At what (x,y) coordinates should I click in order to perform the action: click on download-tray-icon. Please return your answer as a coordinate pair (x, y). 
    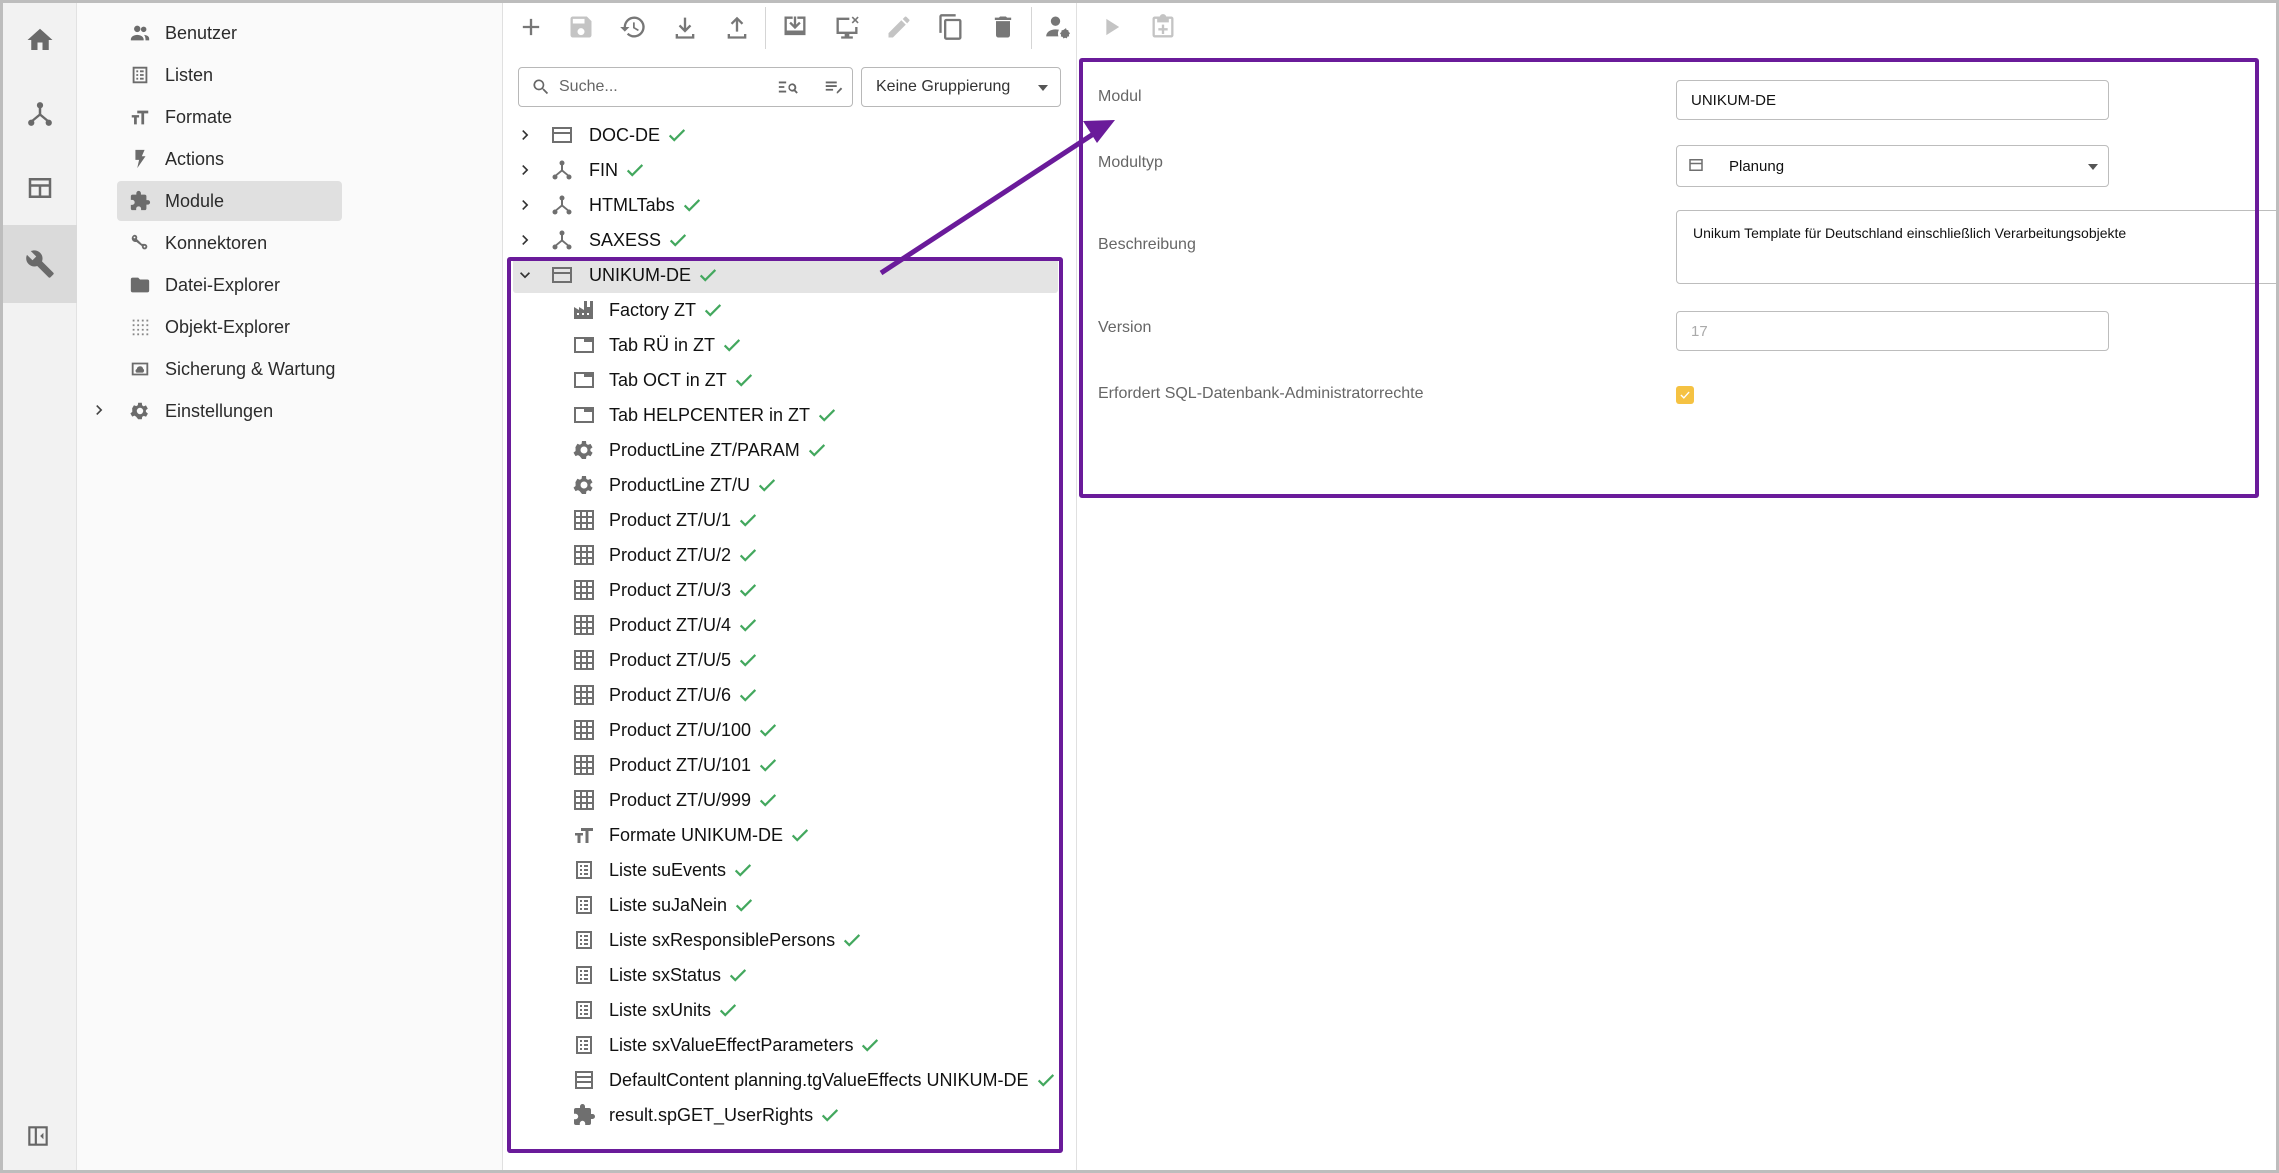
    Looking at the image, I should click on (795, 26).